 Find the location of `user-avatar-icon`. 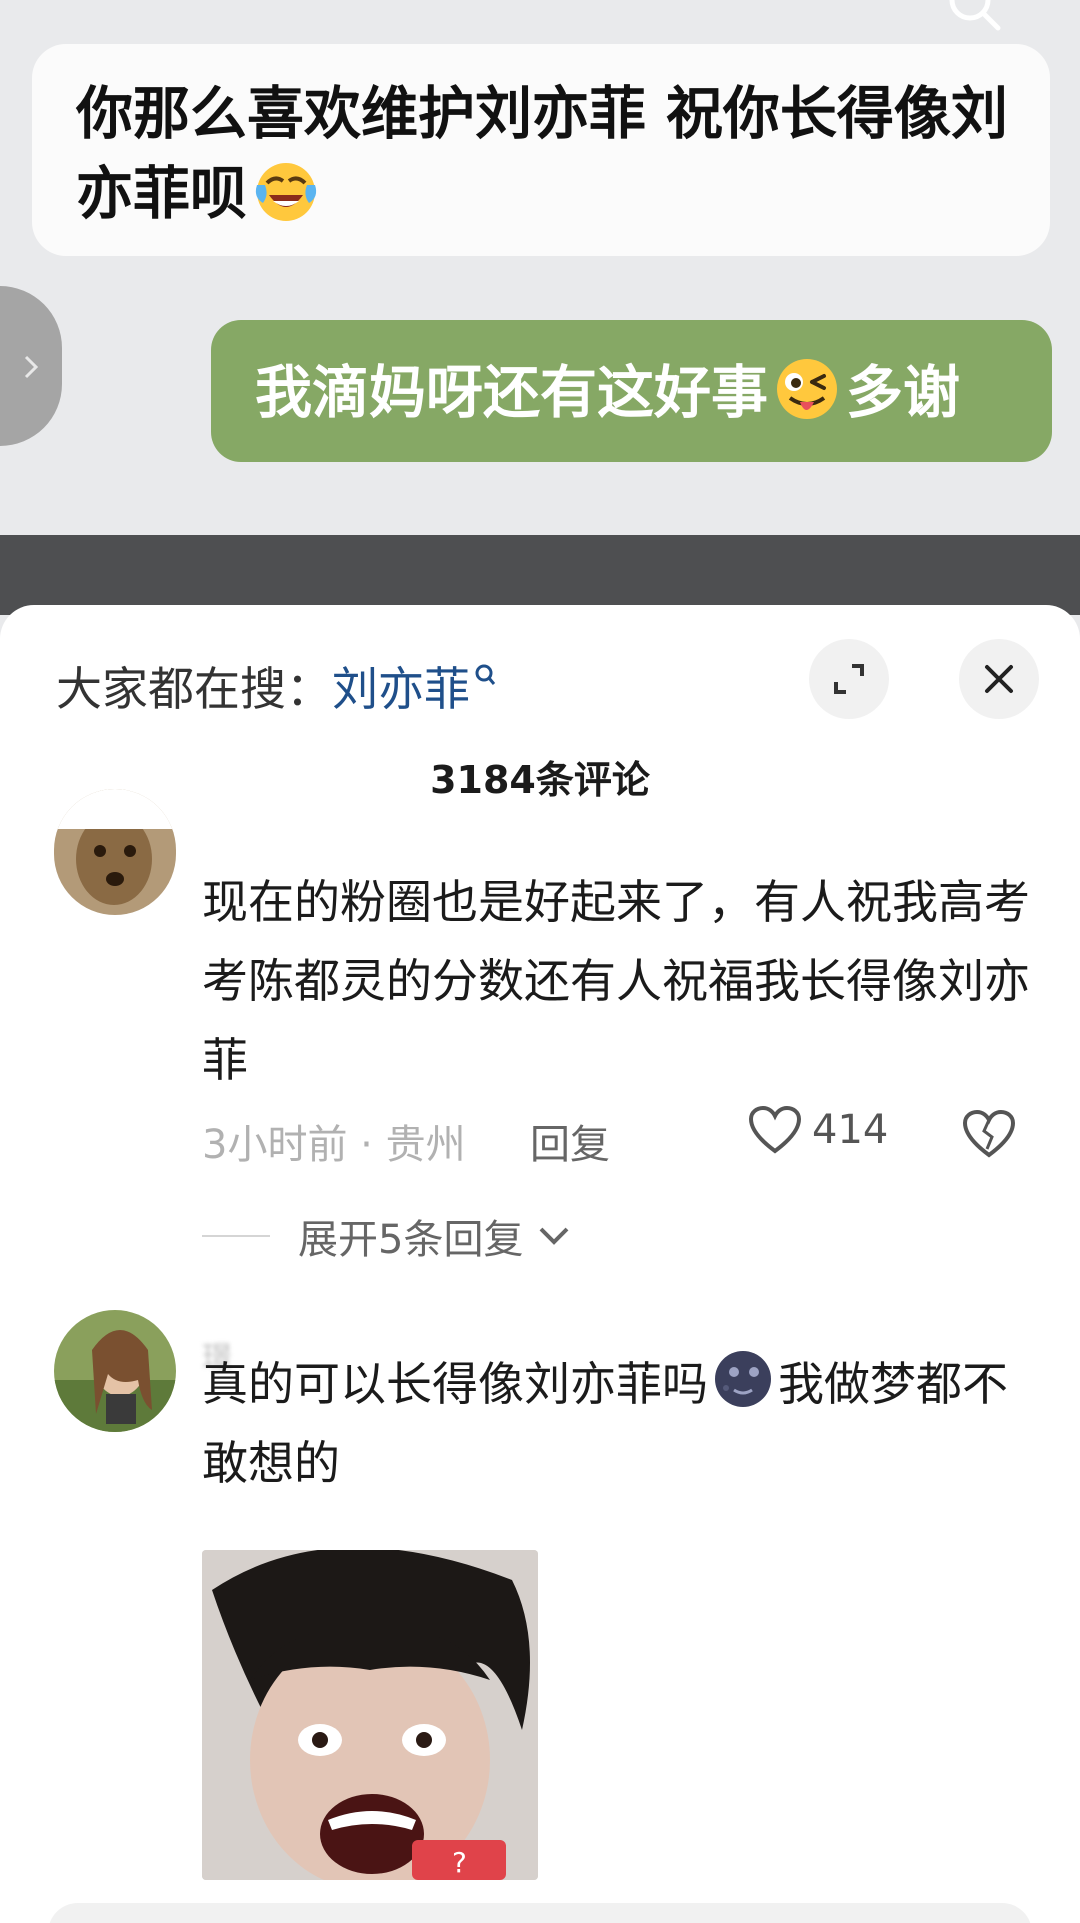

user-avatar-icon is located at coordinates (115, 1371).